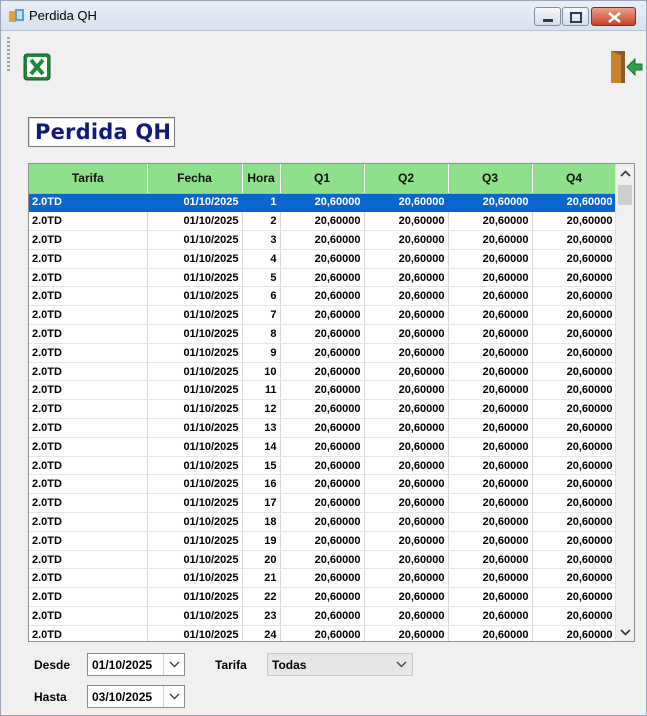  I want to click on app-icon, so click(16, 15).